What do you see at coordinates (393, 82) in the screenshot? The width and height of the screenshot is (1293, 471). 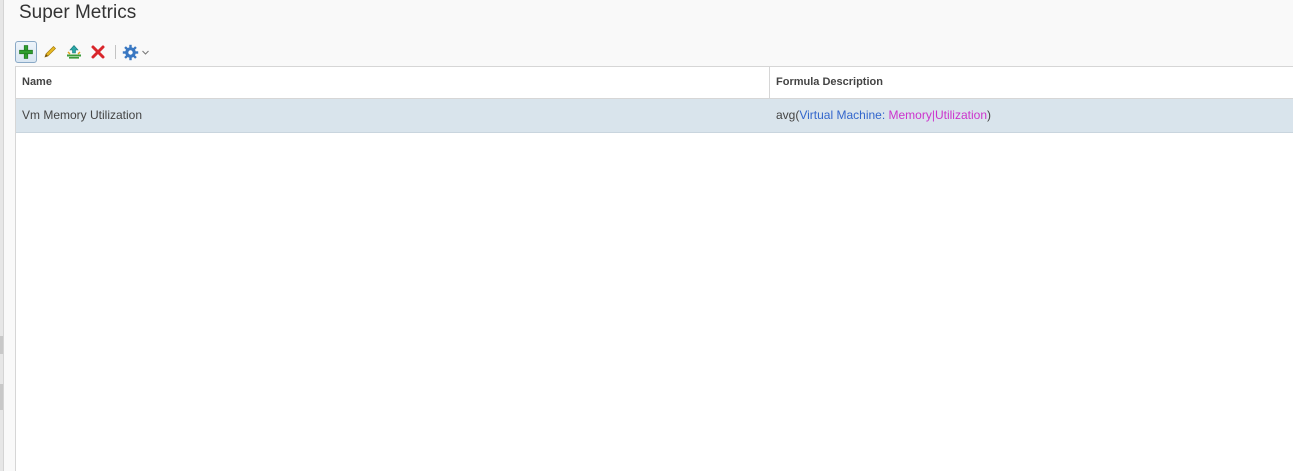 I see `column-header-name: Name` at bounding box center [393, 82].